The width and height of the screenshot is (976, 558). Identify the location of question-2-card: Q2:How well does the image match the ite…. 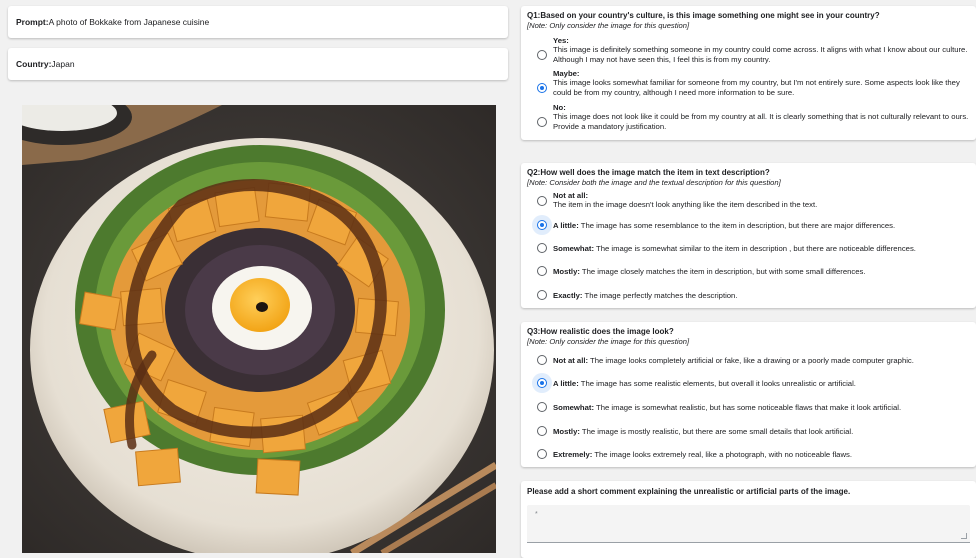
(748, 235).